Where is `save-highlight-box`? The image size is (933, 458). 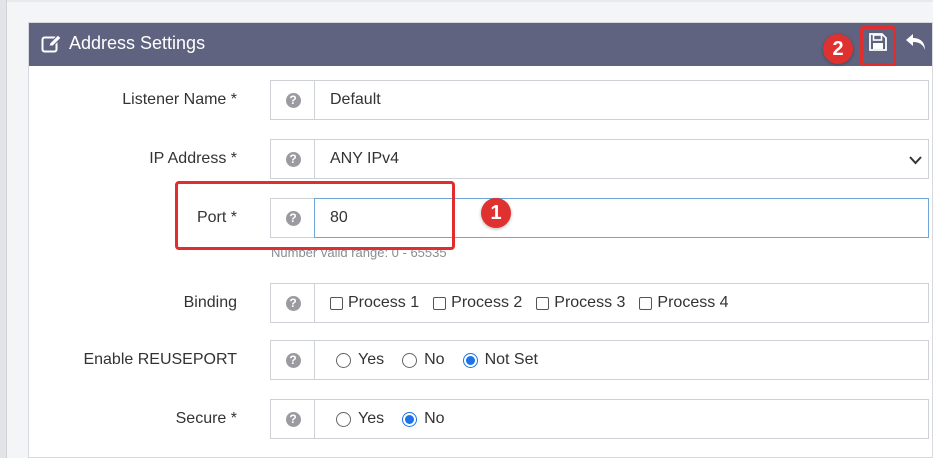
save-highlight-box is located at coordinates (878, 46).